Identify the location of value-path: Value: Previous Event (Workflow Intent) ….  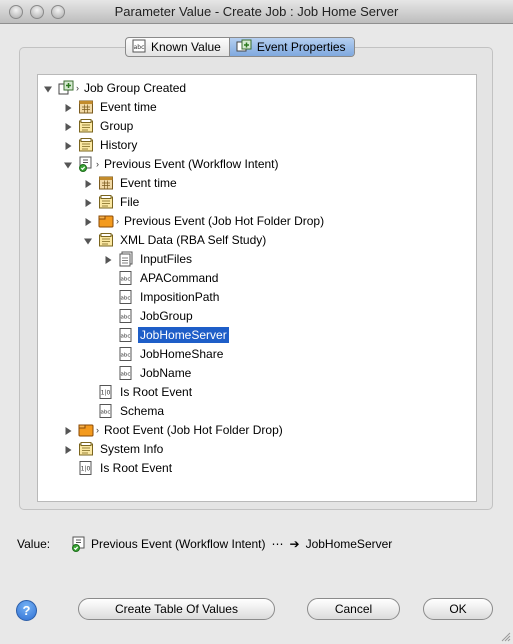
(257, 544).